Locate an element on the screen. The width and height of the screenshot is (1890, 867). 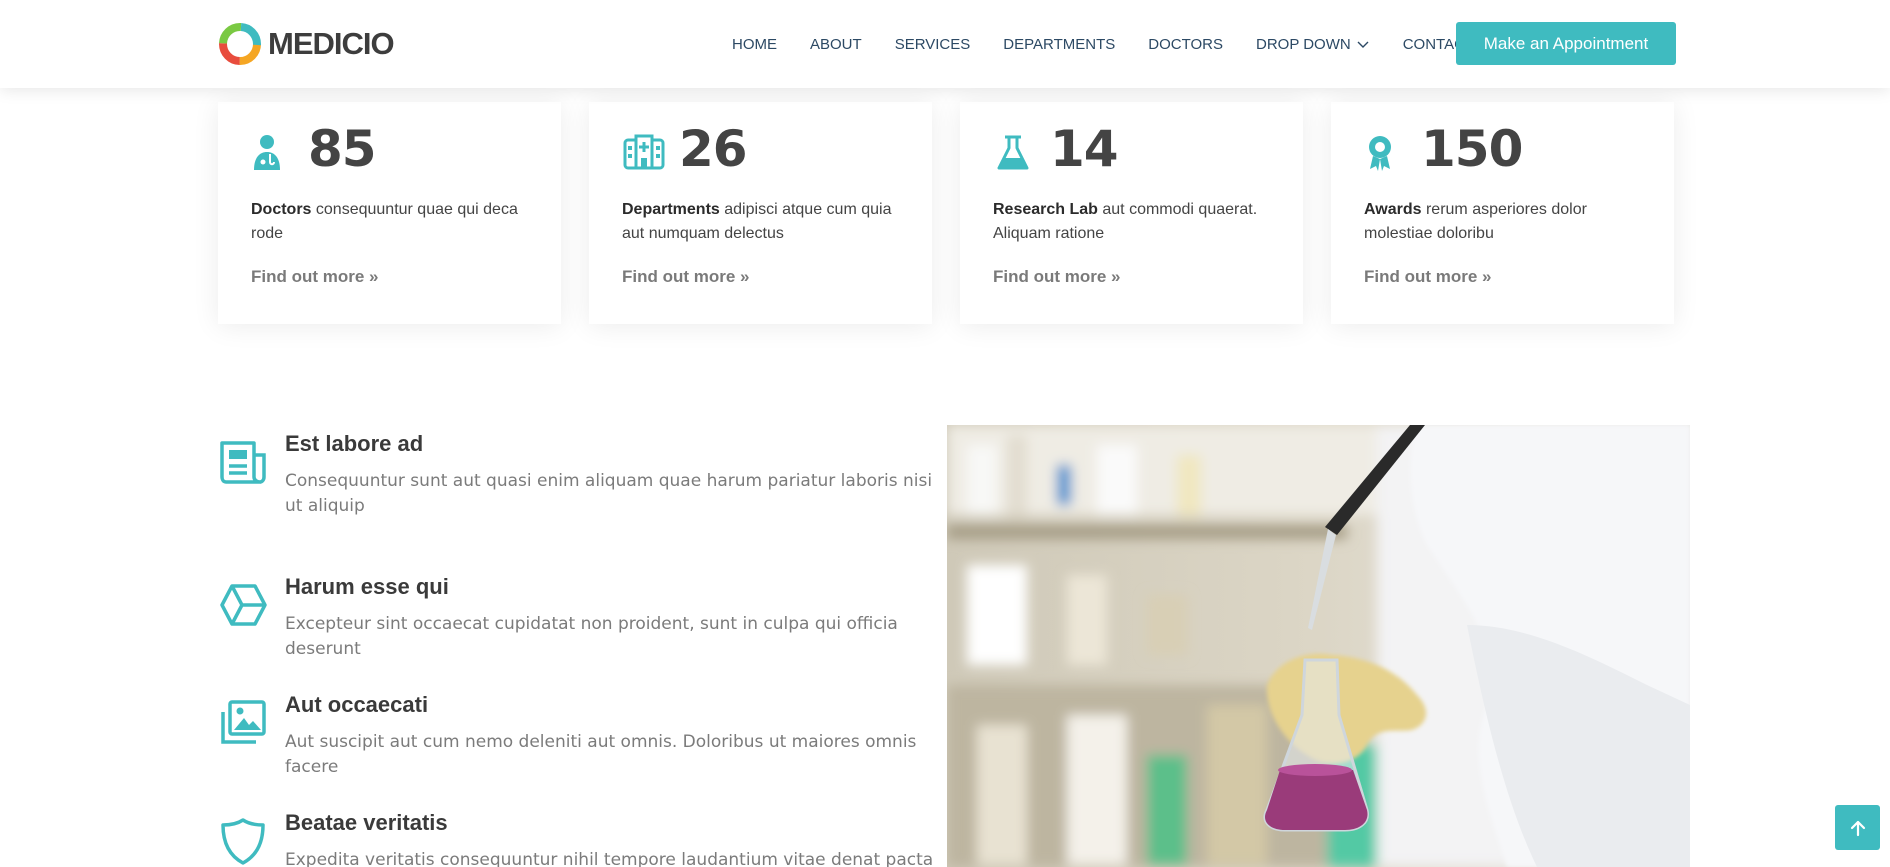
feature-title: Aut occaecati is located at coordinates (357, 704).